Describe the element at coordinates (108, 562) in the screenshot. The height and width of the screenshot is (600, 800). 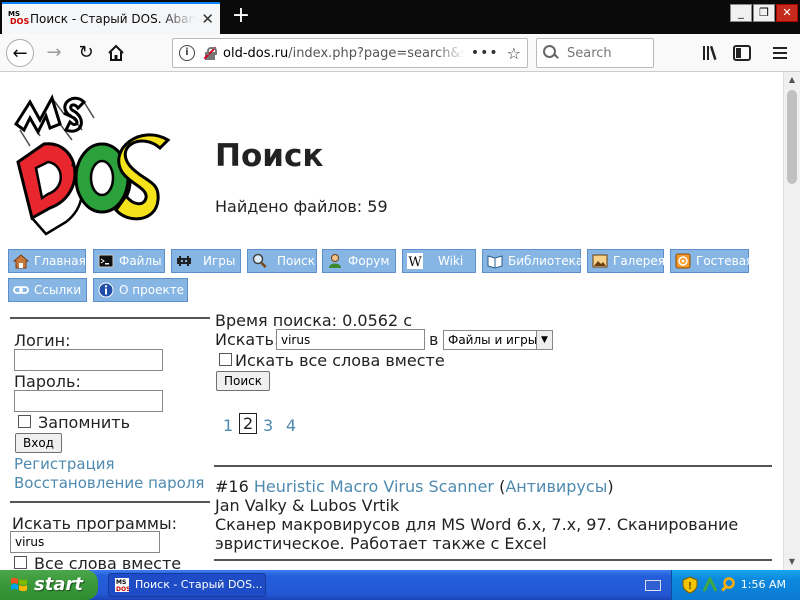
I see `sidebar-all-words-label: Все слова вместе` at that location.